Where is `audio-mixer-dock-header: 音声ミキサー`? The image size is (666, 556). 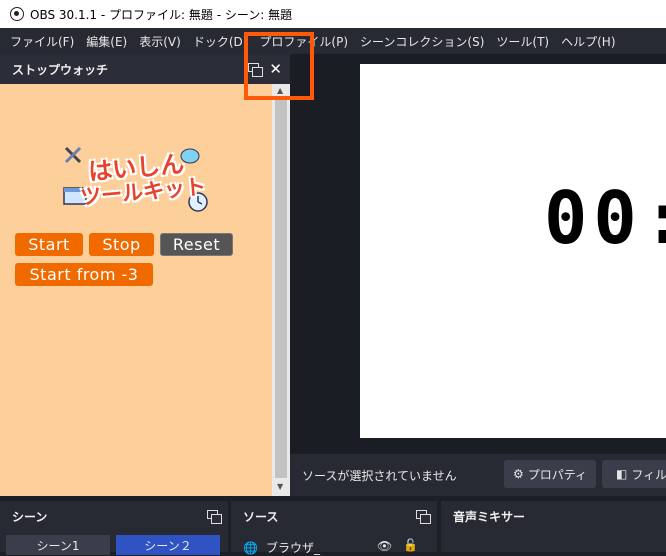 audio-mixer-dock-header: 音声ミキサー is located at coordinates (553, 516).